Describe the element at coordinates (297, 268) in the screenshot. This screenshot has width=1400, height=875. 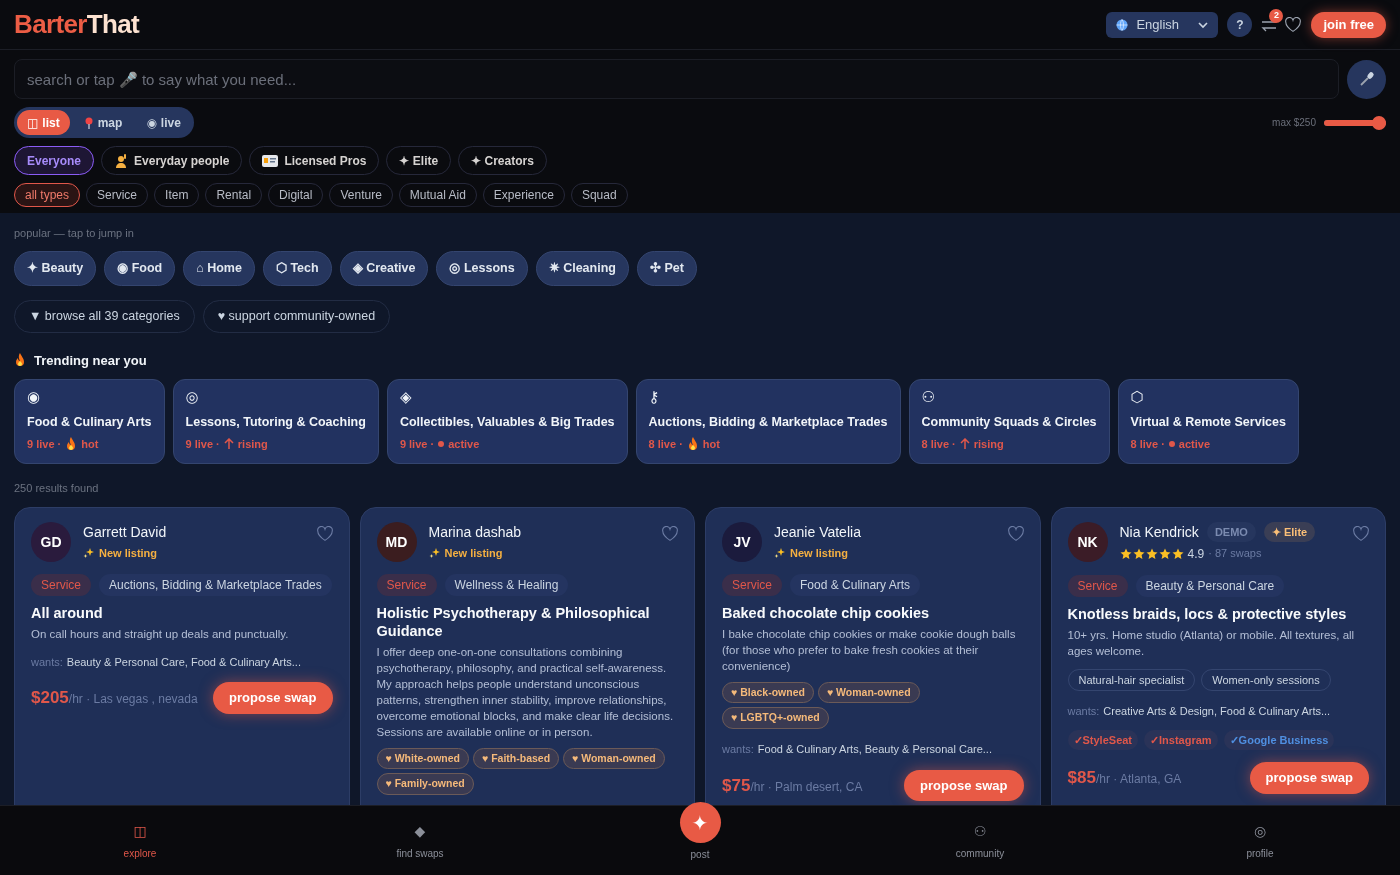
I see `category-chip: ⬡ Tech` at that location.